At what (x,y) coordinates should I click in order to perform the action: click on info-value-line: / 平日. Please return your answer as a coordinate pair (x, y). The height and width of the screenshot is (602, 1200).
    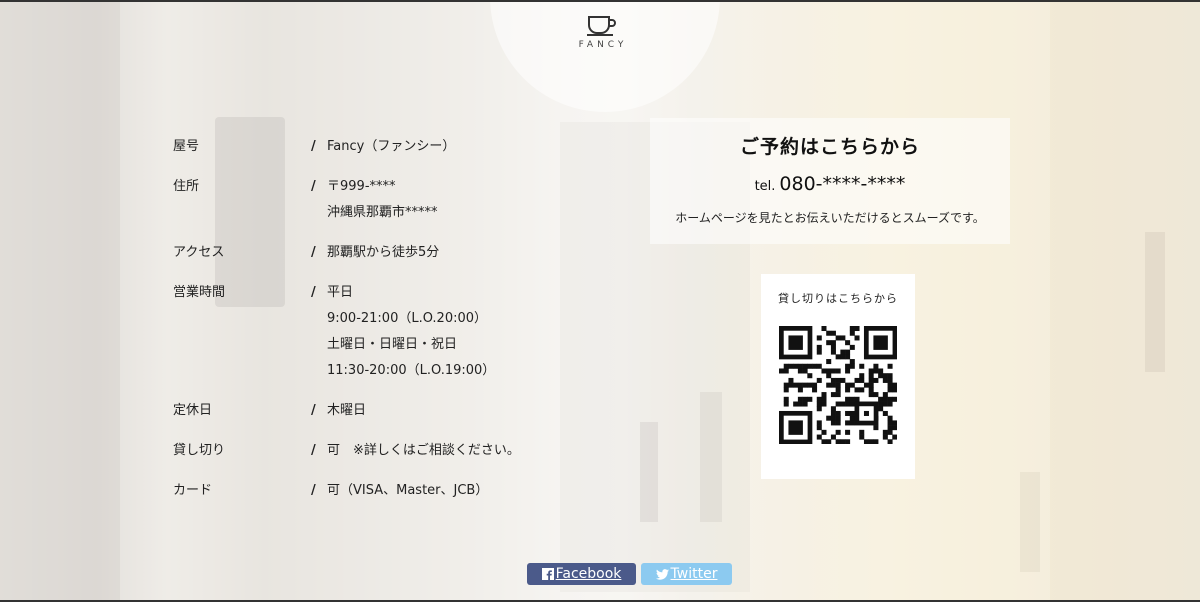
    Looking at the image, I should click on (442, 293).